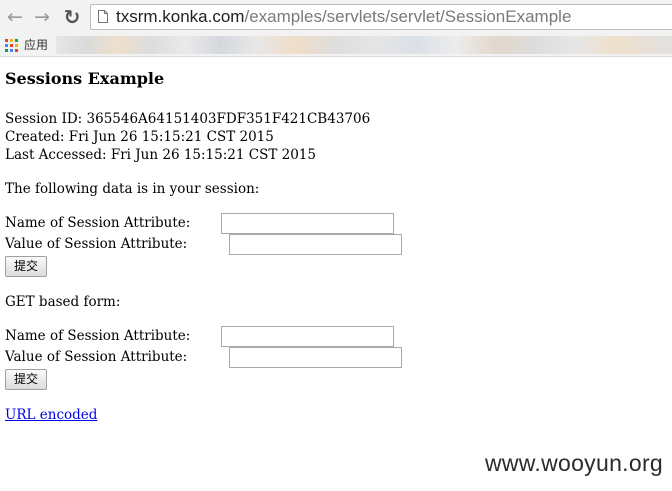 This screenshot has width=672, height=491. What do you see at coordinates (96, 244) in the screenshot?
I see `post-value-label: Value of Session Attribute:` at bounding box center [96, 244].